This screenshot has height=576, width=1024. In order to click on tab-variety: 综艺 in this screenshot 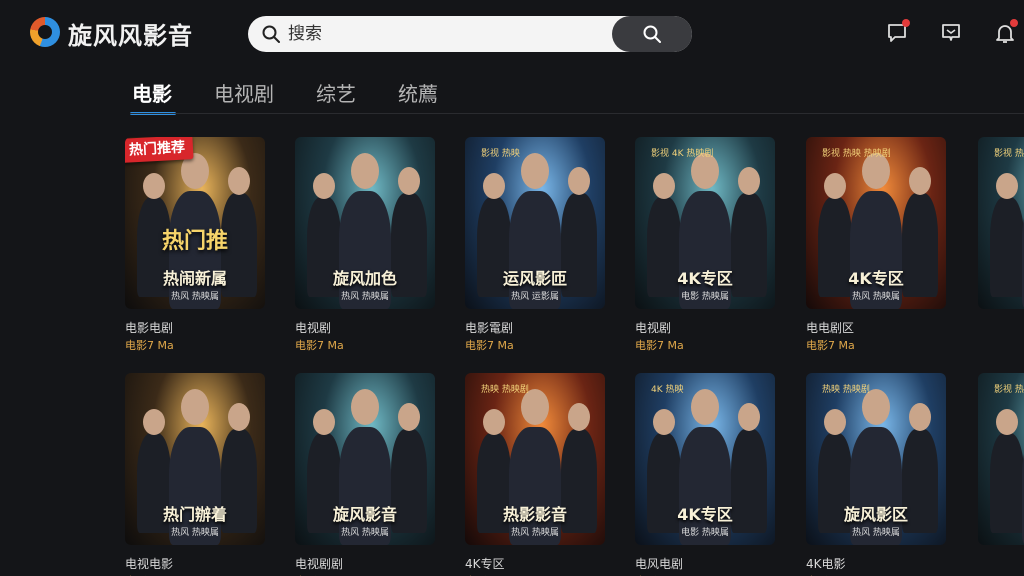, I will do `click(336, 92)`.